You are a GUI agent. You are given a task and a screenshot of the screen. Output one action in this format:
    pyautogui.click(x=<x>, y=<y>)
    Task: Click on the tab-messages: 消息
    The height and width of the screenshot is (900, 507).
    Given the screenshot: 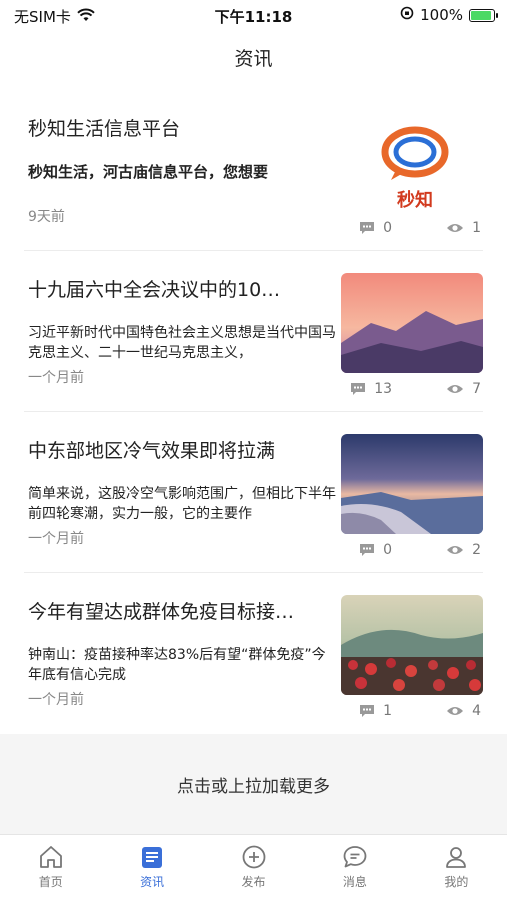 What is the action you would take?
    pyautogui.click(x=354, y=867)
    